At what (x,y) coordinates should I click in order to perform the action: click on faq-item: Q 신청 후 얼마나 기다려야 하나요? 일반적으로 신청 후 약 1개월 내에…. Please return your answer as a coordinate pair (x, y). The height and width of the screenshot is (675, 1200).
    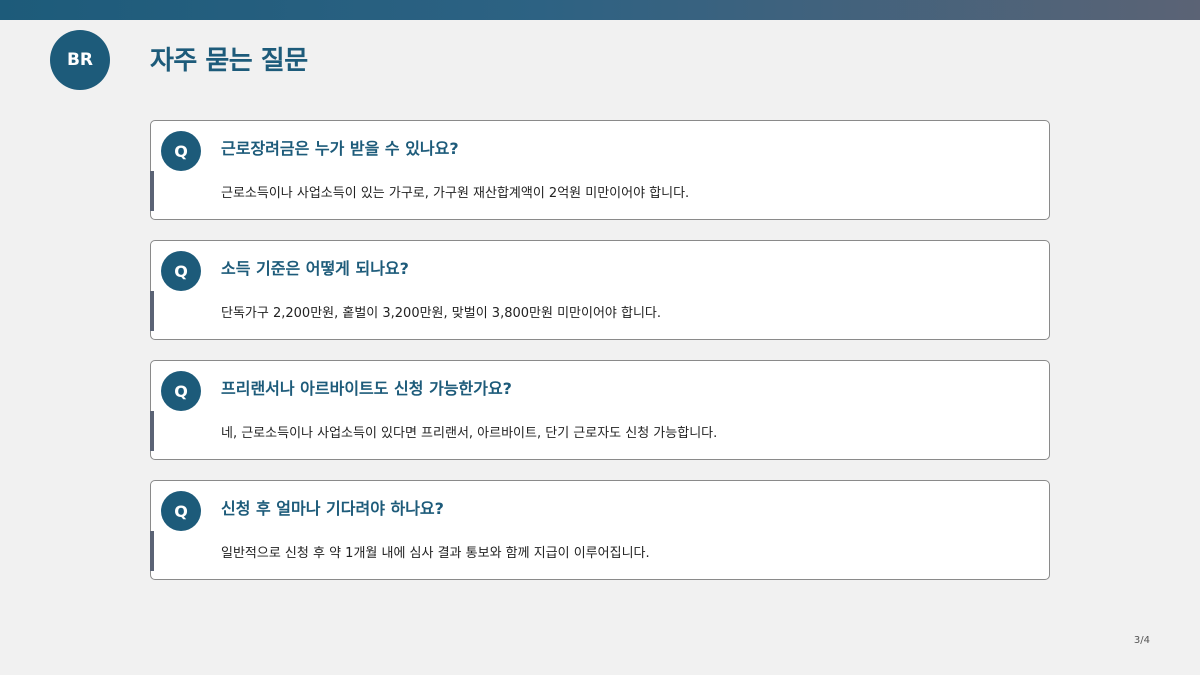
    Looking at the image, I should click on (600, 530).